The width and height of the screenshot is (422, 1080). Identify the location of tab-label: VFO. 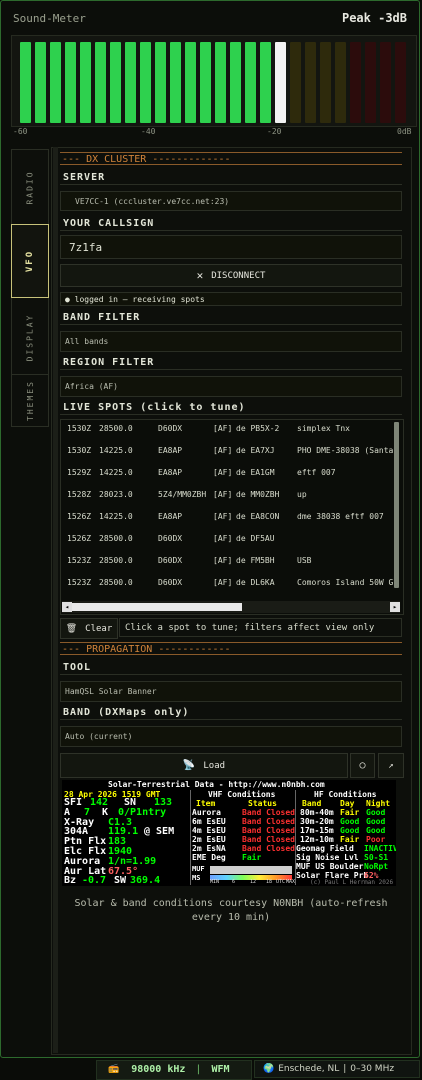
(29, 261).